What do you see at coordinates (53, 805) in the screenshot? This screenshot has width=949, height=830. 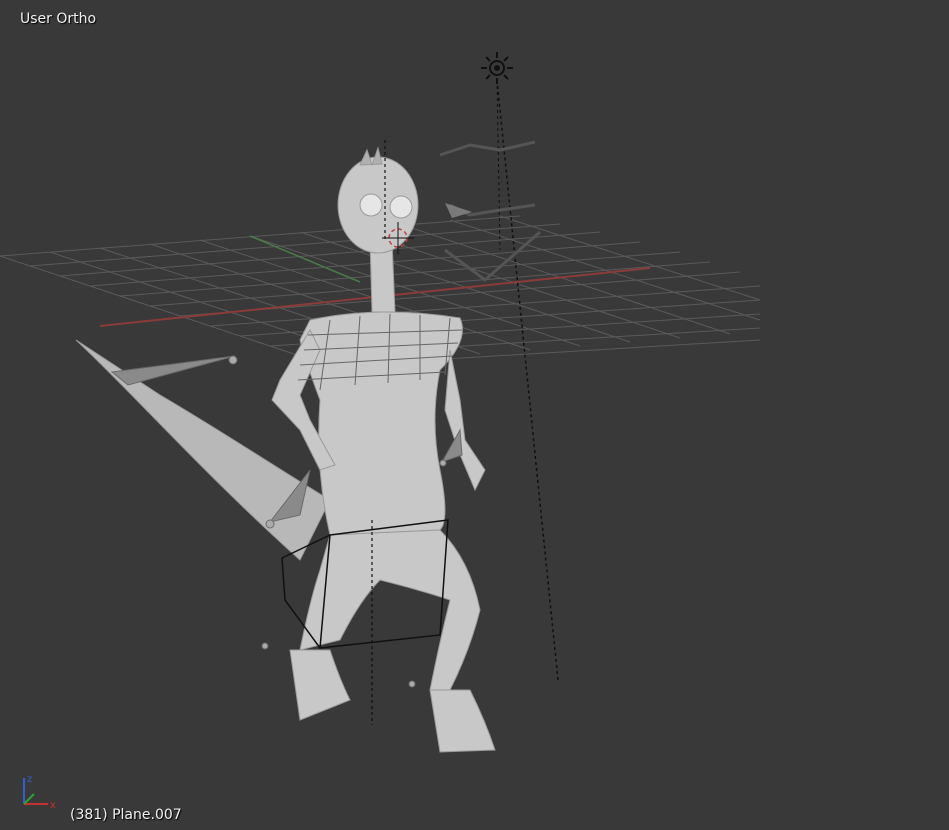 I see `svg-text: x` at bounding box center [53, 805].